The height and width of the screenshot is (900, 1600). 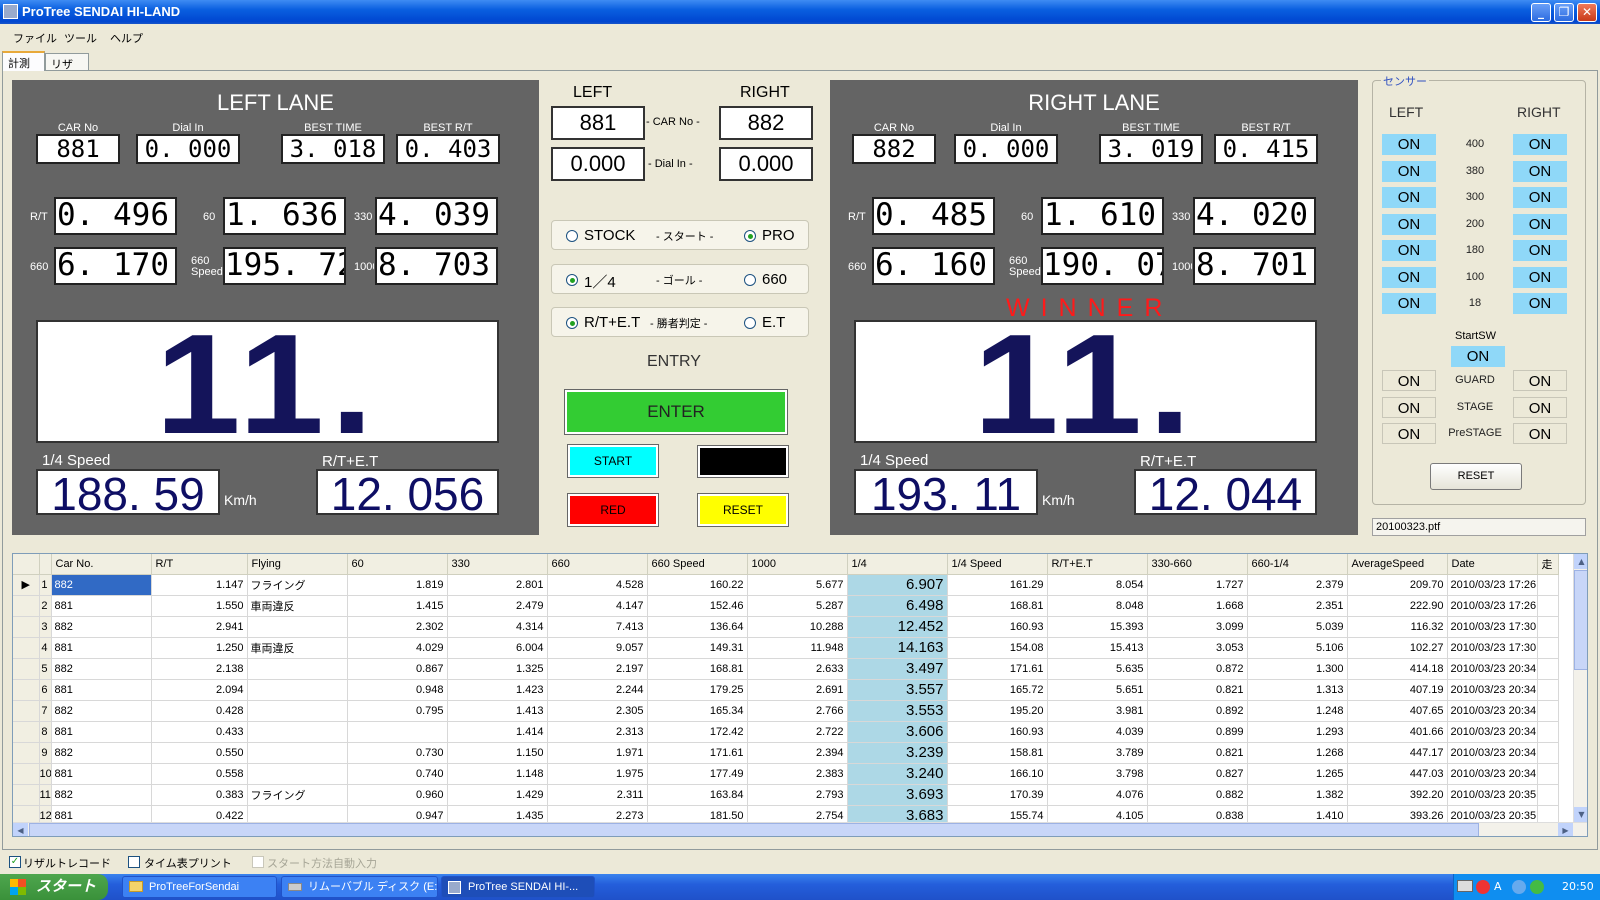 I want to click on table-cell: 1.429, so click(x=497, y=795).